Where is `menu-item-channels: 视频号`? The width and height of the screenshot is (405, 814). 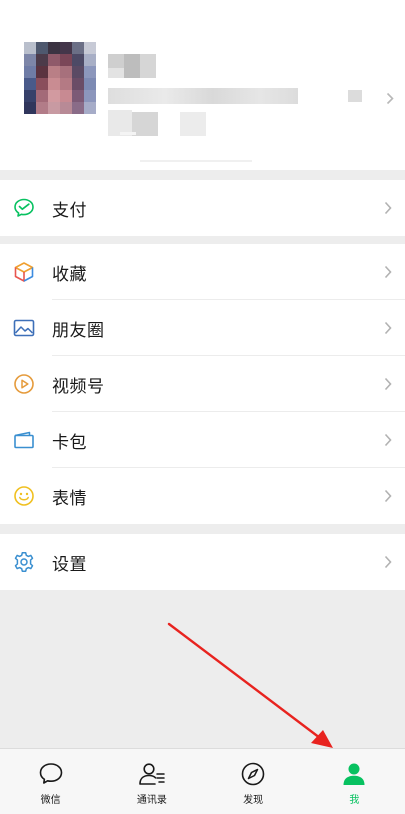 menu-item-channels: 视频号 is located at coordinates (202, 384).